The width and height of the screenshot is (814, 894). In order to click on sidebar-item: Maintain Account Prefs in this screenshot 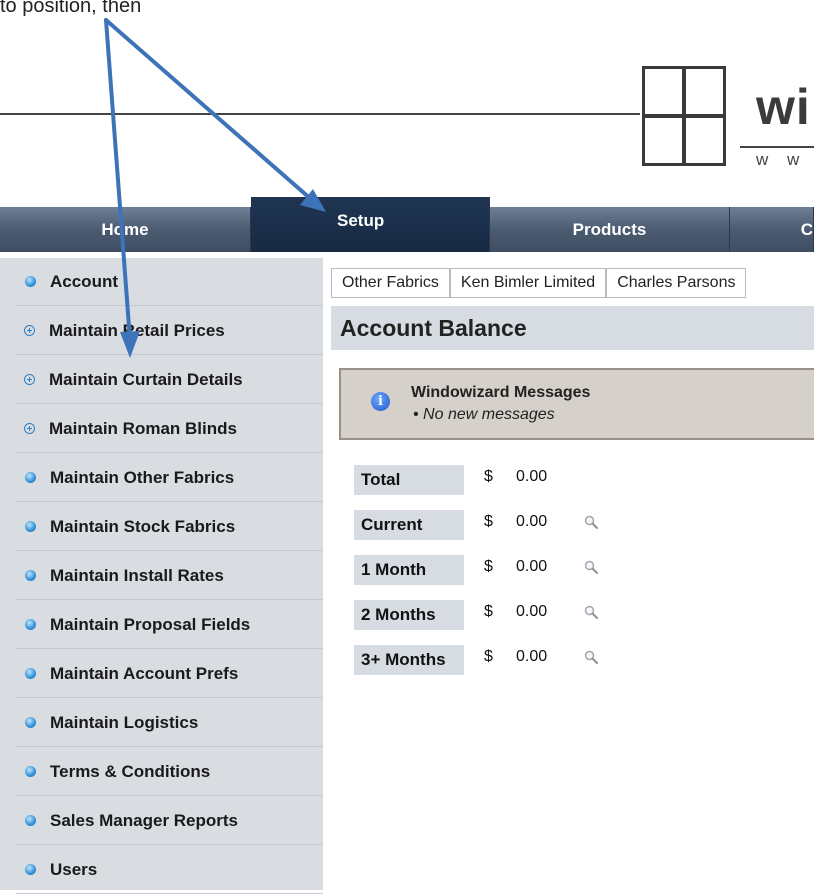, I will do `click(169, 674)`.